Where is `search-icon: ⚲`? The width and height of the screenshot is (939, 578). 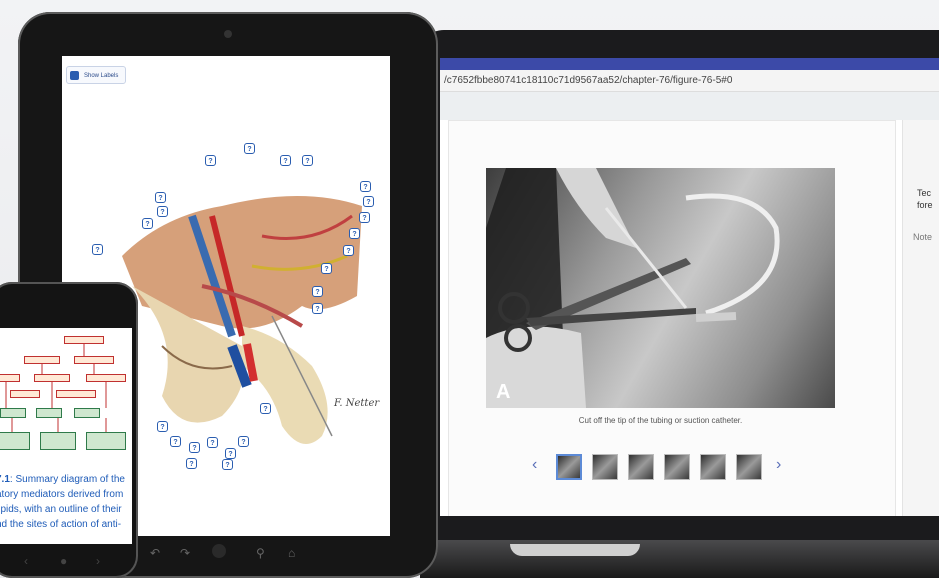
search-icon: ⚲ is located at coordinates (260, 553).